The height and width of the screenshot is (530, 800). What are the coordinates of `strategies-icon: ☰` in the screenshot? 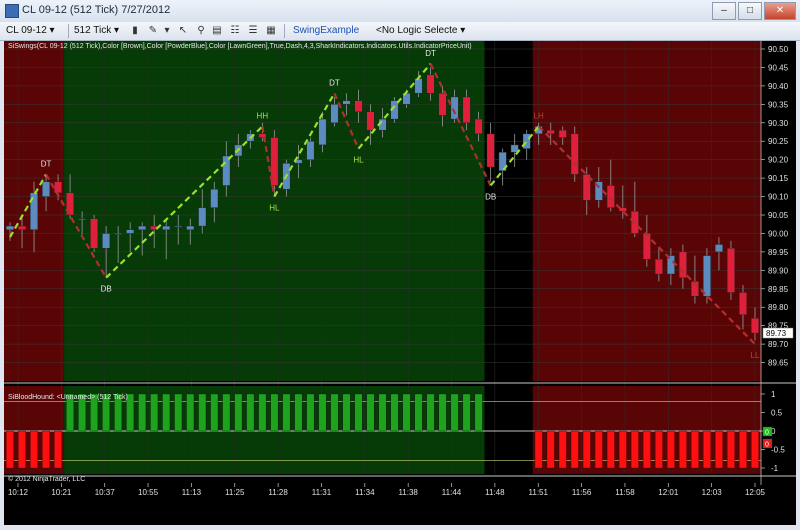 It's located at (253, 30).